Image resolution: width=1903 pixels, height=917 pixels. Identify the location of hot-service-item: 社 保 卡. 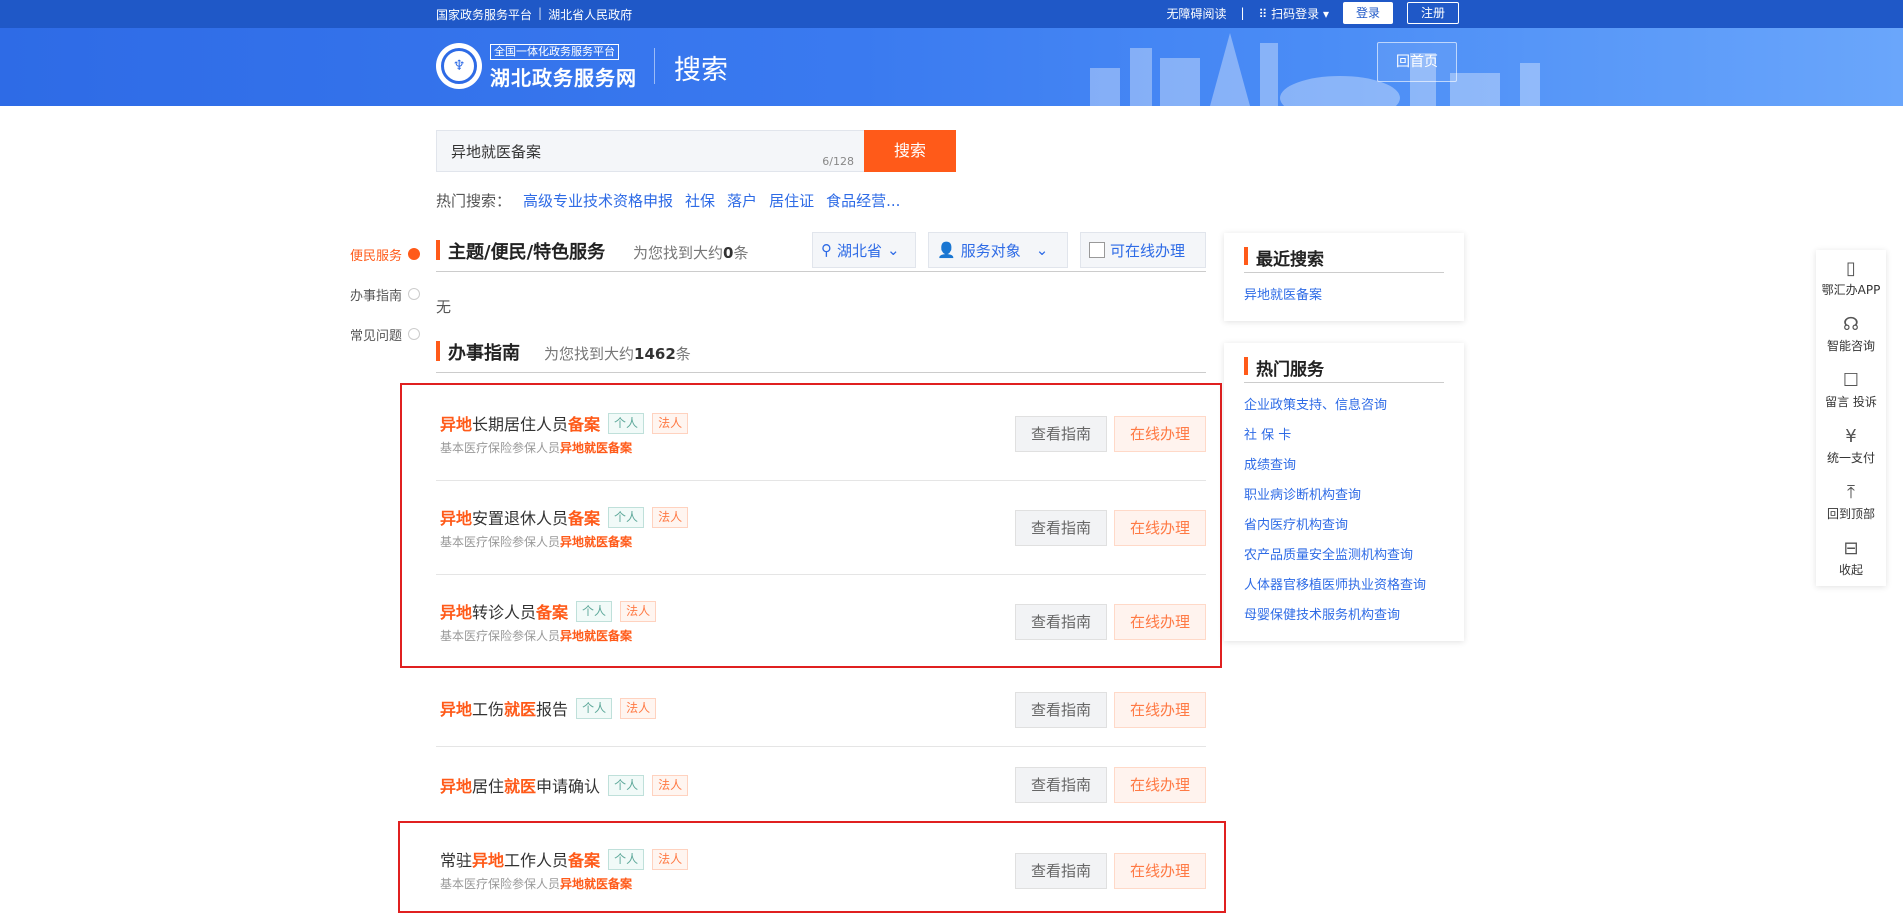
(1344, 436).